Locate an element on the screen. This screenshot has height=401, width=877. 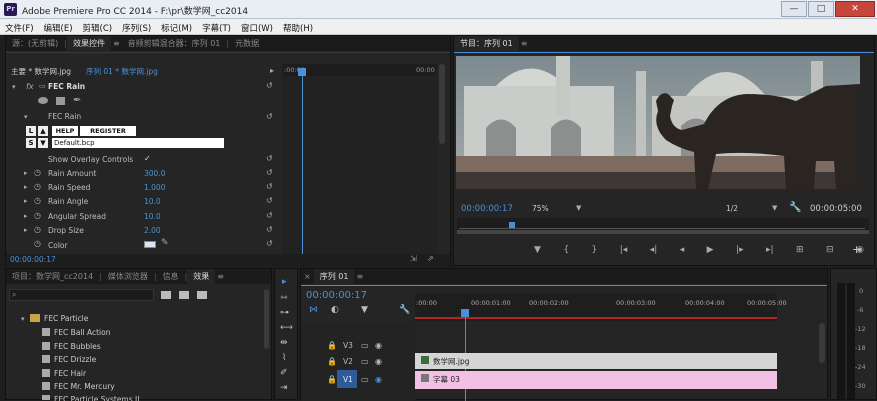
tab-media-browser: 媒体浏览器 is located at coordinates (128, 276).